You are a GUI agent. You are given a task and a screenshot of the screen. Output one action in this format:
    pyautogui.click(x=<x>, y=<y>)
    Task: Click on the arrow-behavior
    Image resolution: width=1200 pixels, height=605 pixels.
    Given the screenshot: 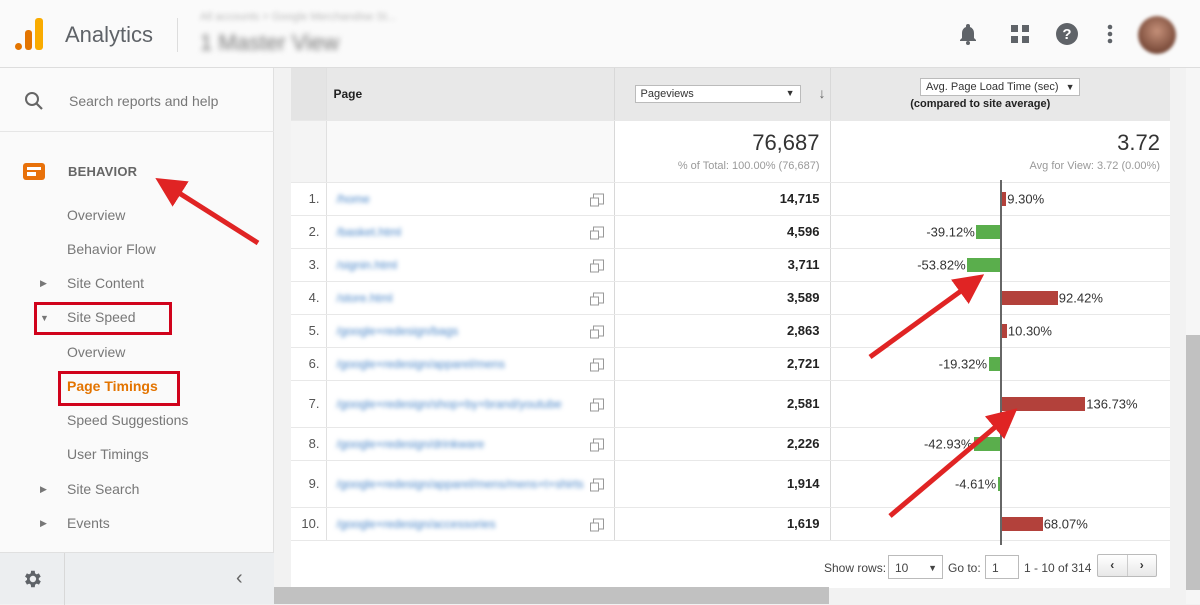 What is the action you would take?
    pyautogui.click(x=207, y=211)
    